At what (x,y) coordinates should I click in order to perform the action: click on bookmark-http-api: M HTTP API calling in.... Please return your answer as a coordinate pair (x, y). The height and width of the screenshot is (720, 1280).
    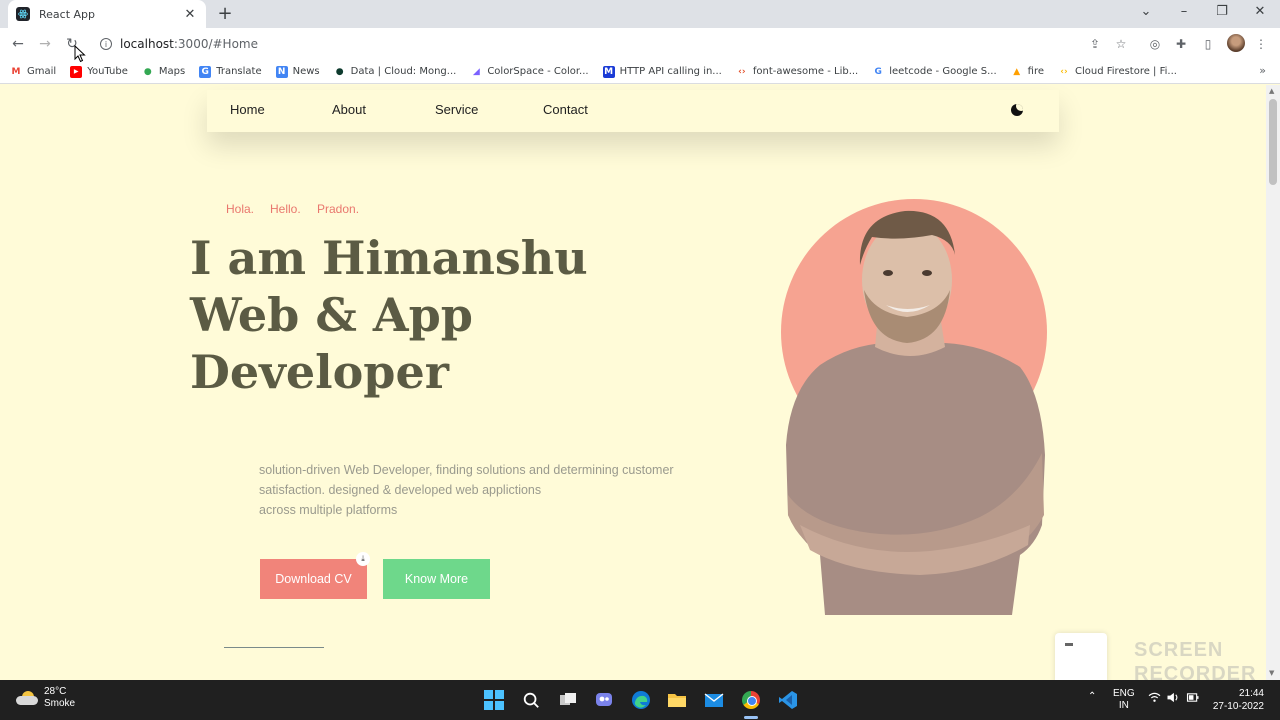
    Looking at the image, I should click on (662, 71).